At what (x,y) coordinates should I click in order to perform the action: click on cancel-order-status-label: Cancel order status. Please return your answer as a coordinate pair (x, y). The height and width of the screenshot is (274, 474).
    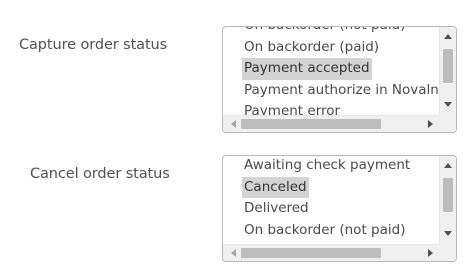
    Looking at the image, I should click on (100, 174).